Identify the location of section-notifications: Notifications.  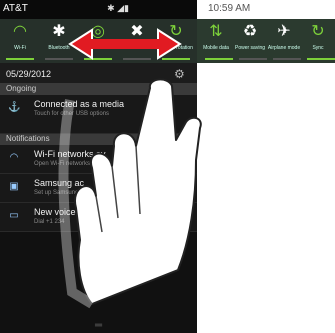
(98, 139).